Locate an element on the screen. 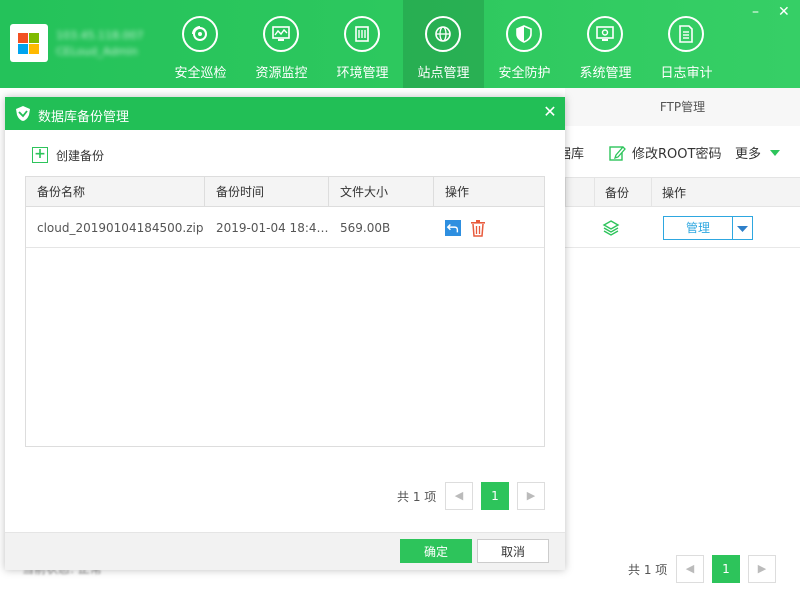  nav-item-resource-monitor: 资源监控 is located at coordinates (281, 44).